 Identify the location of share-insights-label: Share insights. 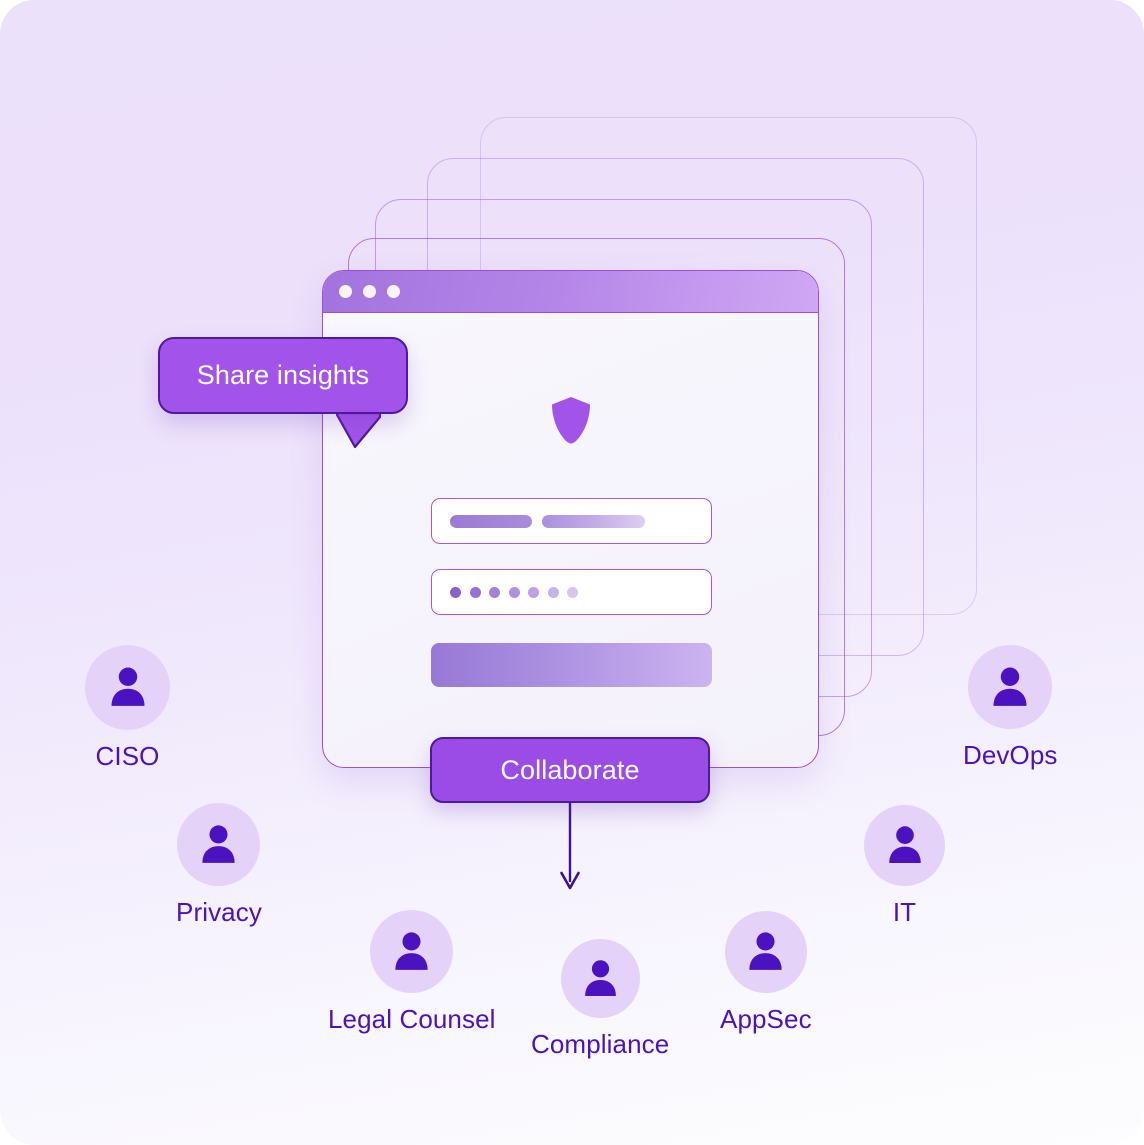
(283, 375).